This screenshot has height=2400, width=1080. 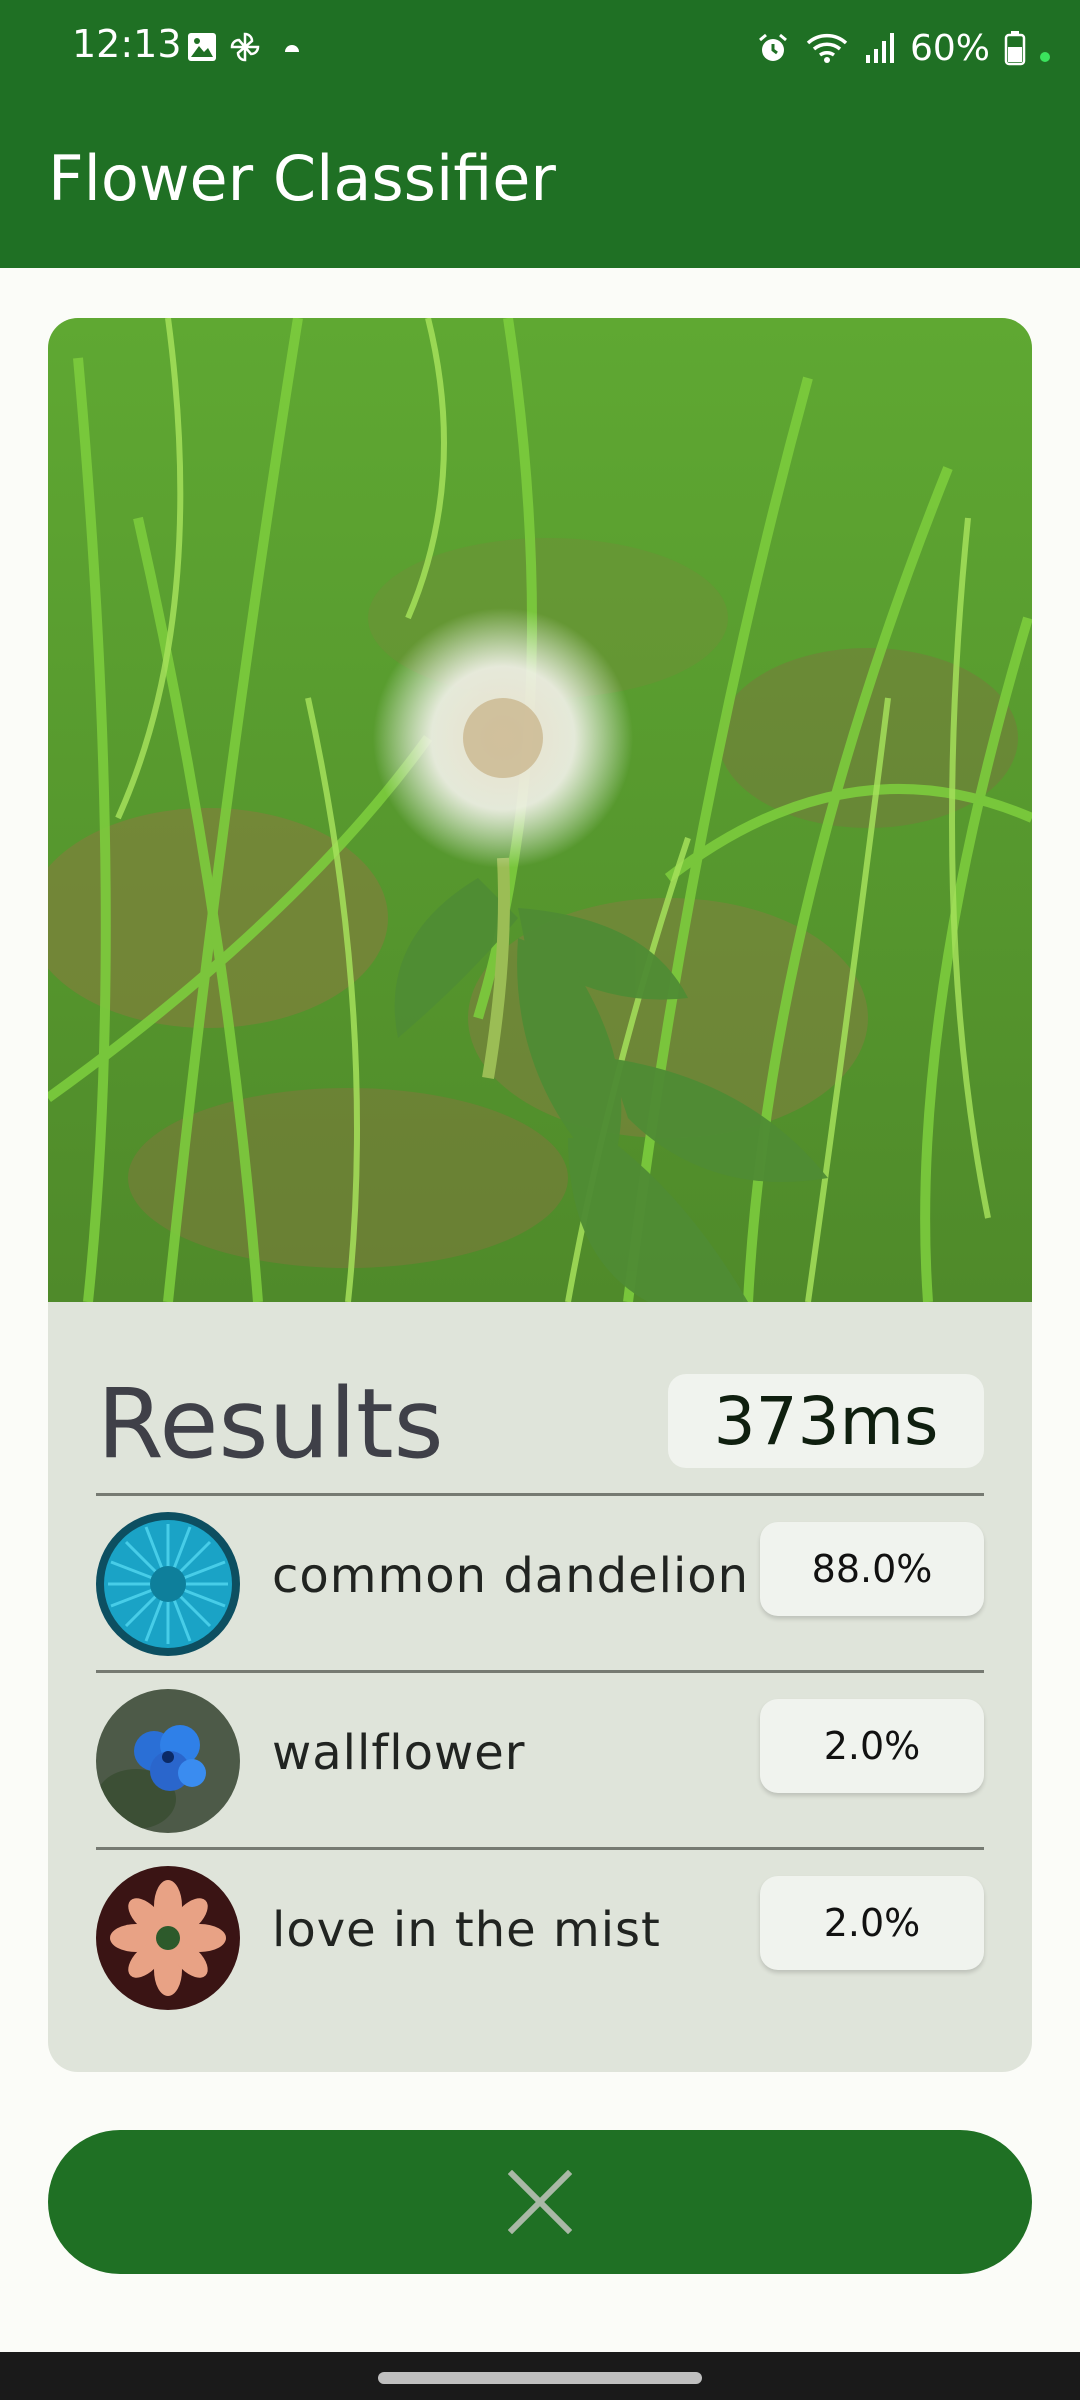 I want to click on battery-percentage: 60%, so click(x=949, y=48).